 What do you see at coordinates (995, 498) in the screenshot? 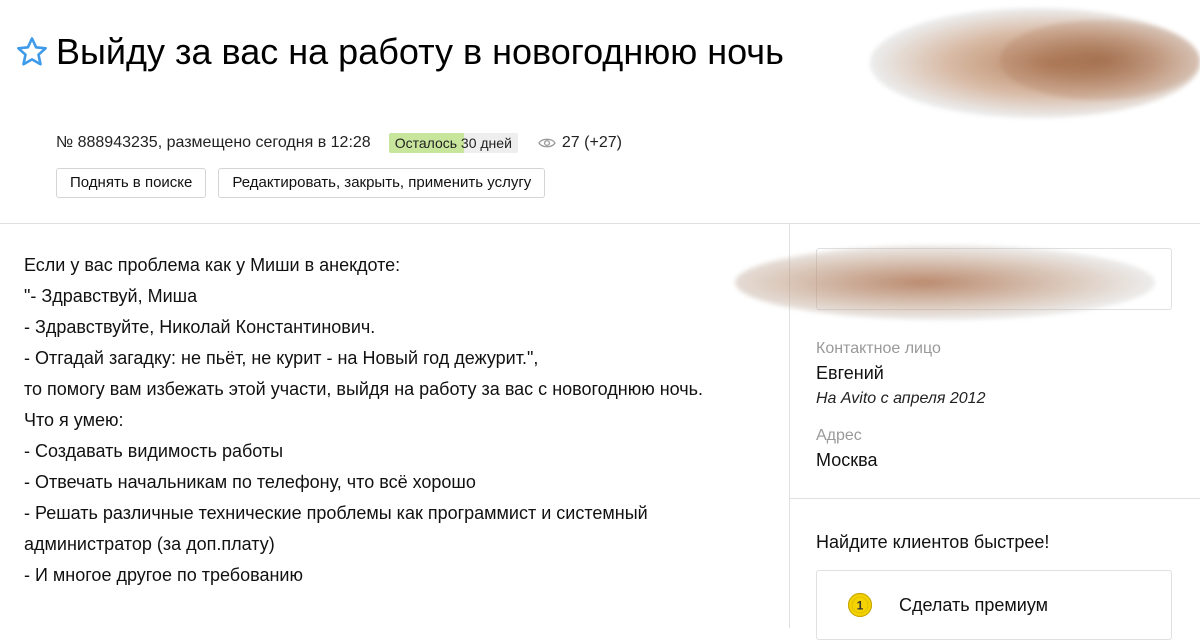
I see `sidebar-divider` at bounding box center [995, 498].